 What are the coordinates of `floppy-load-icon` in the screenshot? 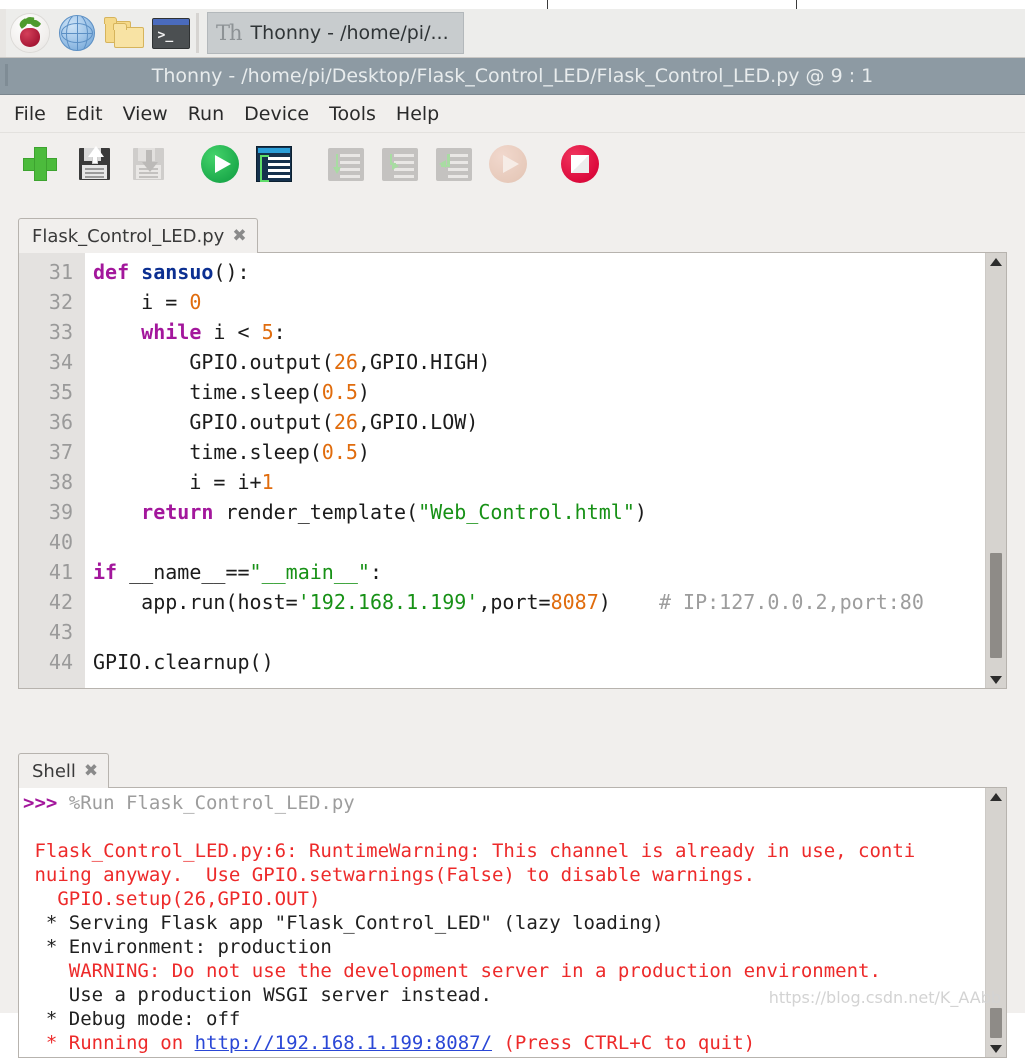 It's located at (148, 164).